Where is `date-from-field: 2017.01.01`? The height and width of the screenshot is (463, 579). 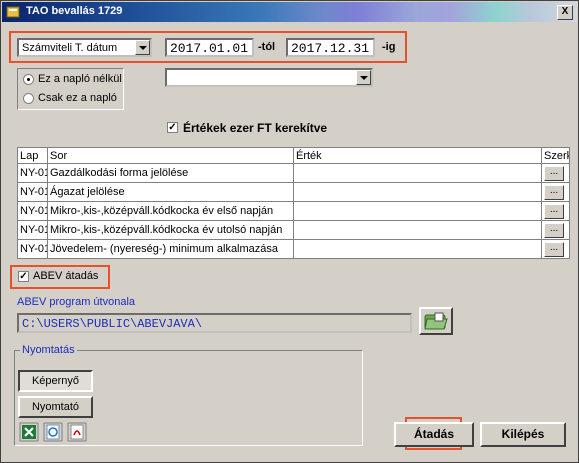 date-from-field: 2017.01.01 is located at coordinates (209, 47).